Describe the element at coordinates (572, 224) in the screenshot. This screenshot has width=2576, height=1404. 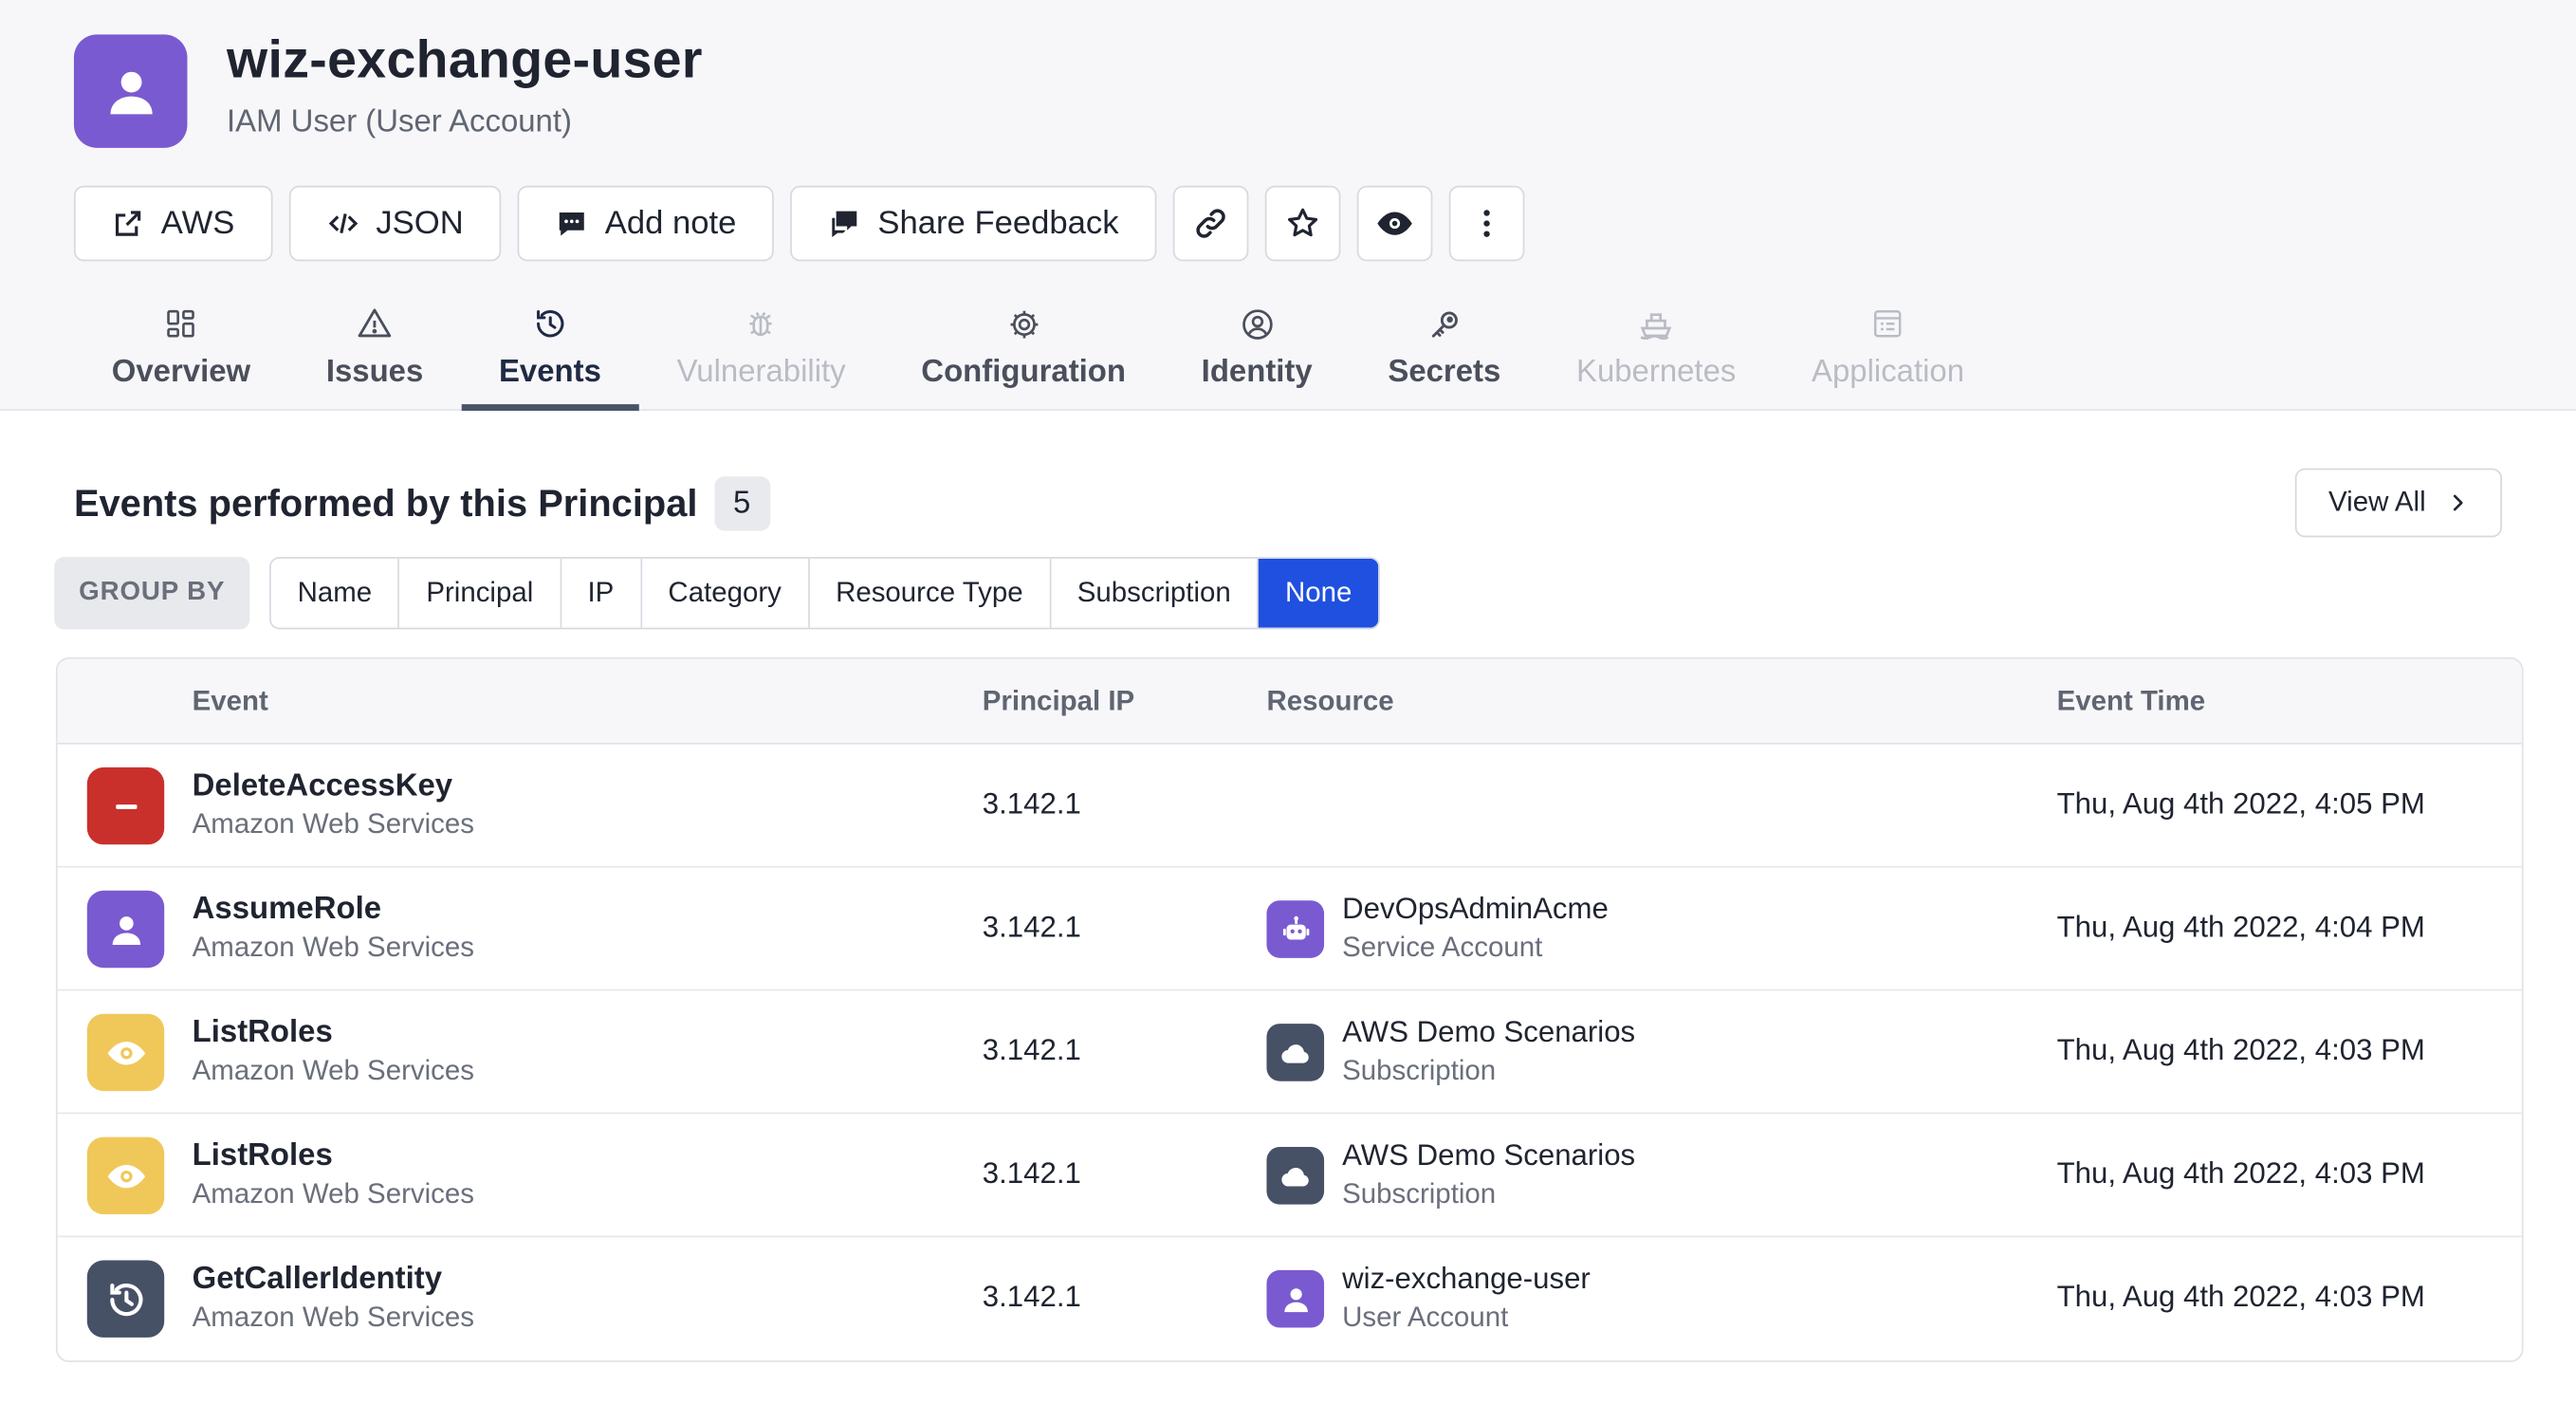
I see `comment-icon` at that location.